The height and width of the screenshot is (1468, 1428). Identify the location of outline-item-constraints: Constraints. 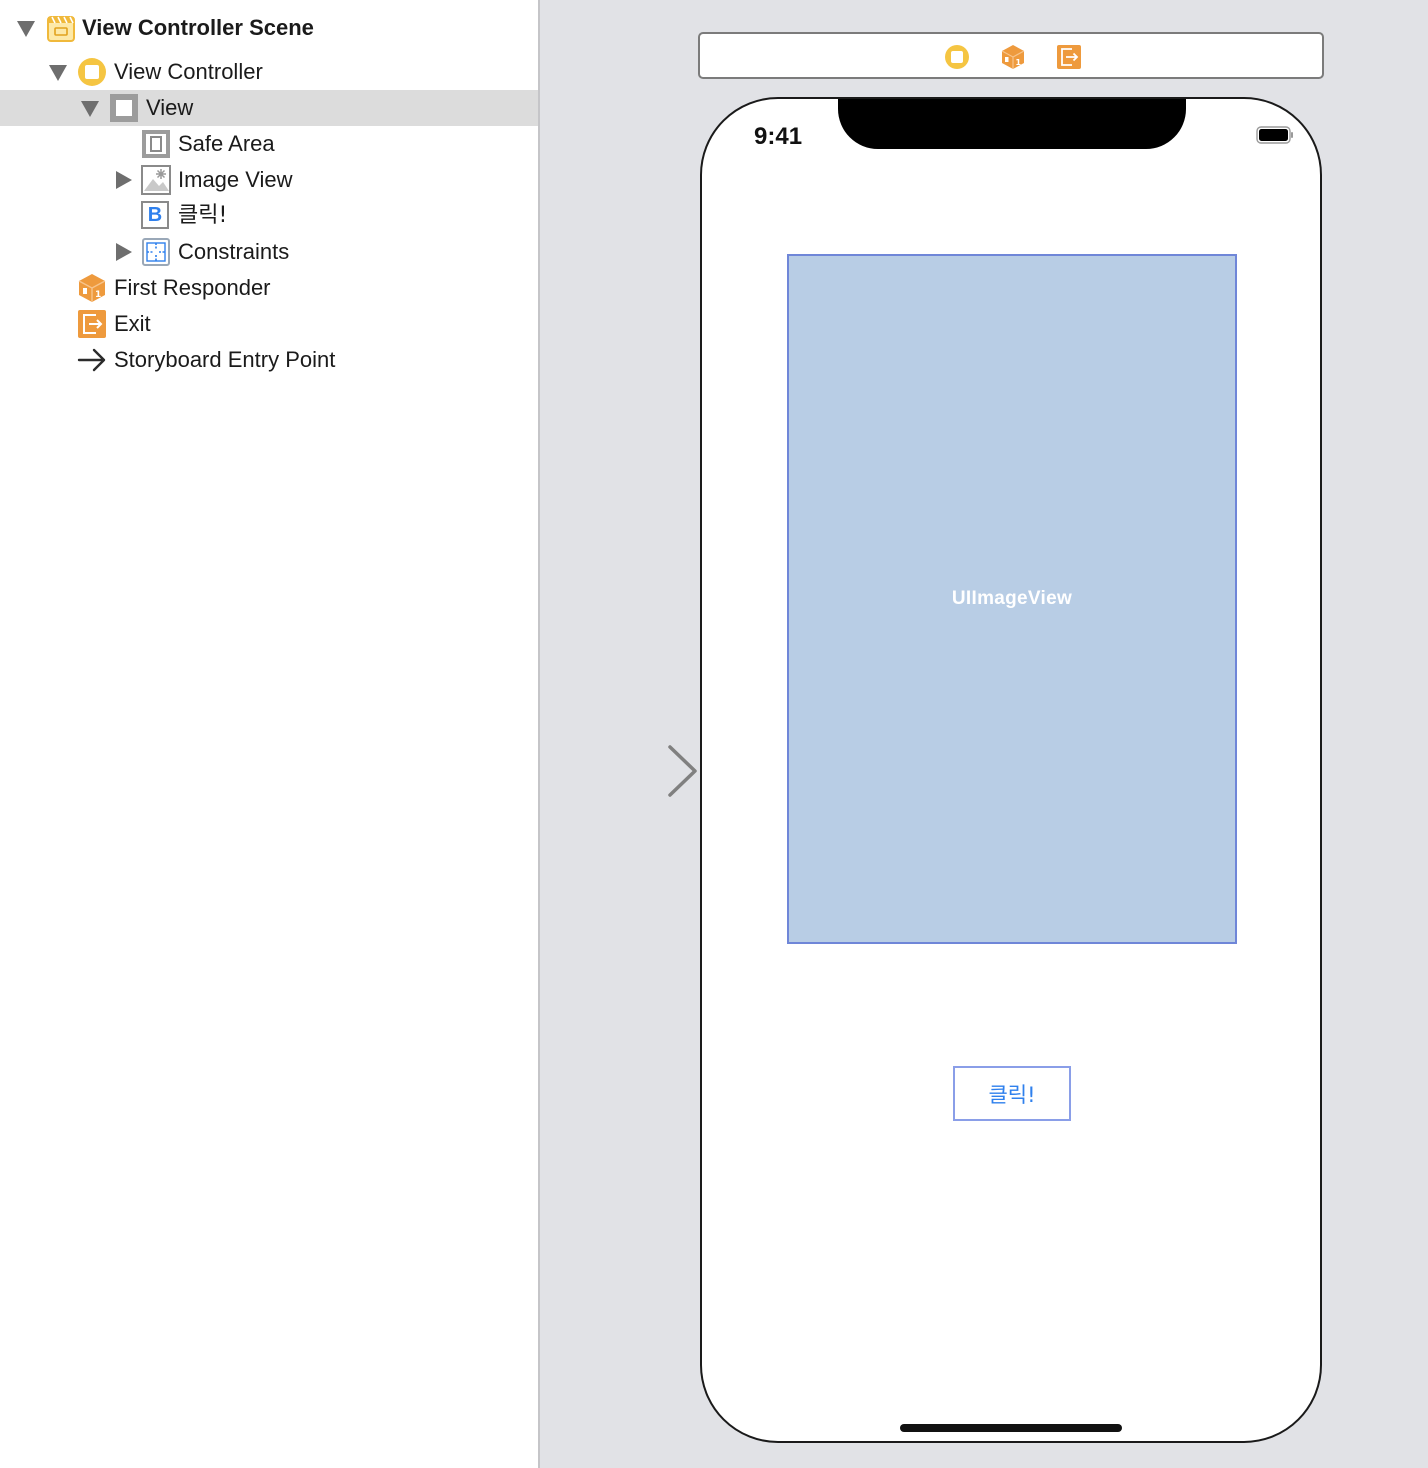
(269, 252).